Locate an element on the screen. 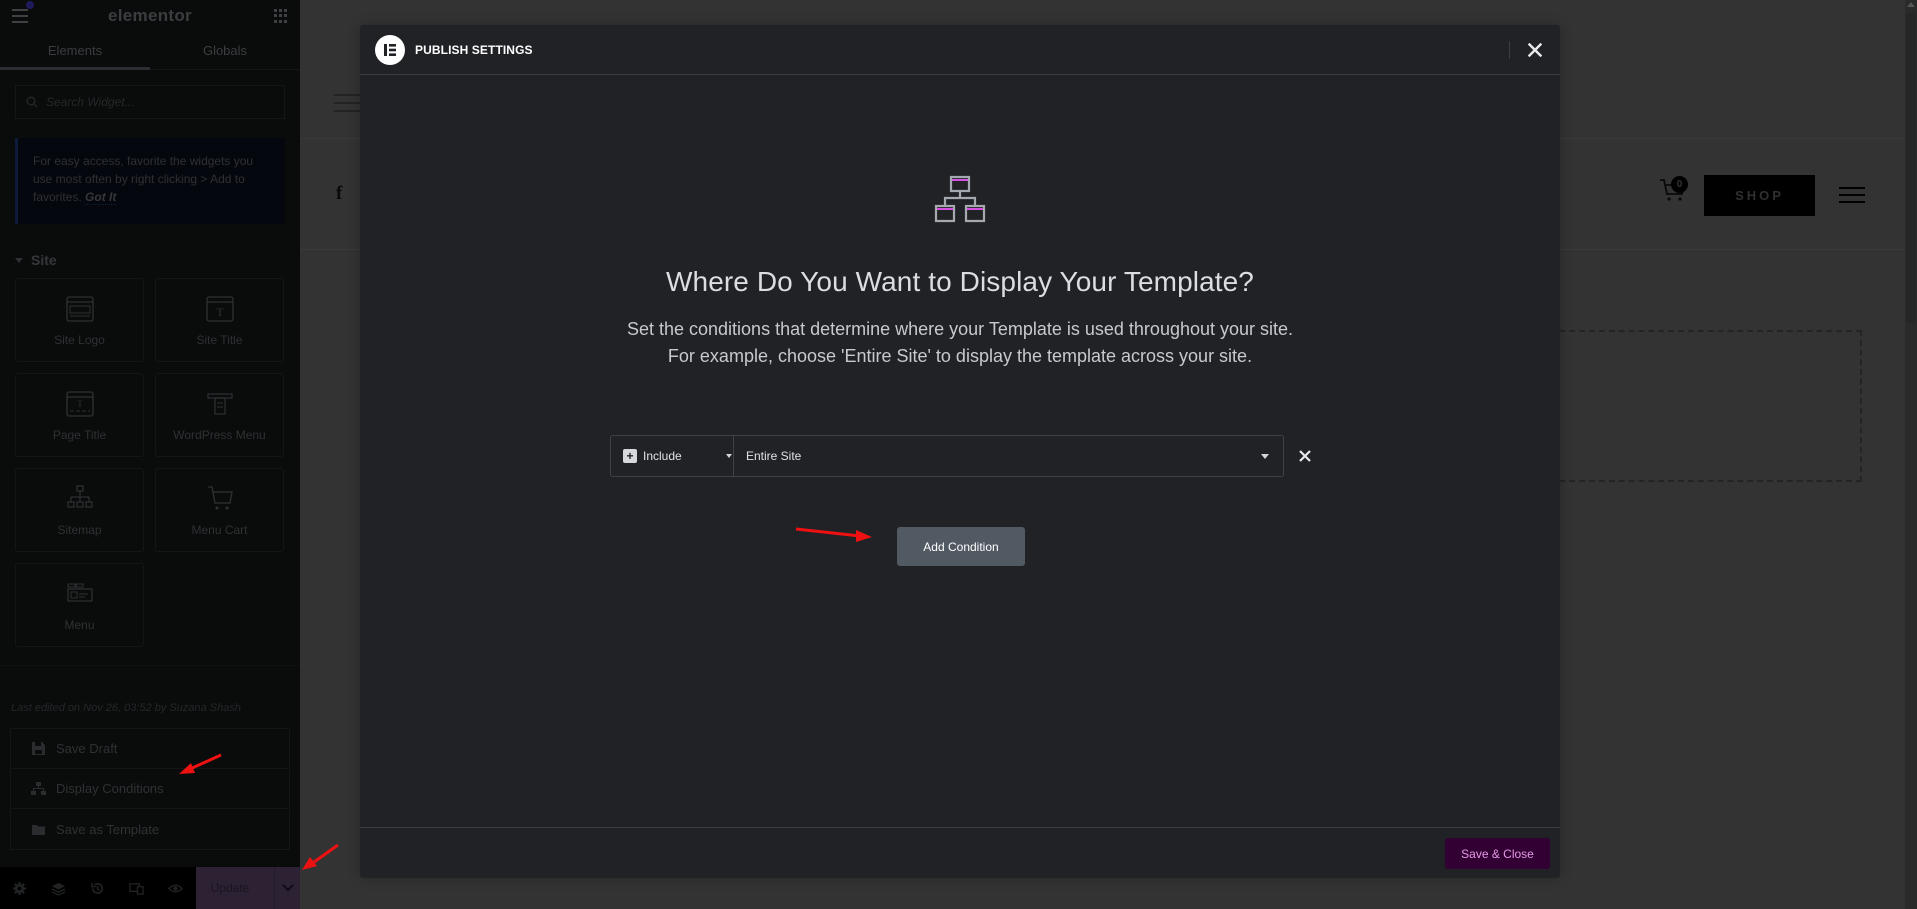 The image size is (1917, 909). elementor-logo: elementor is located at coordinates (150, 15).